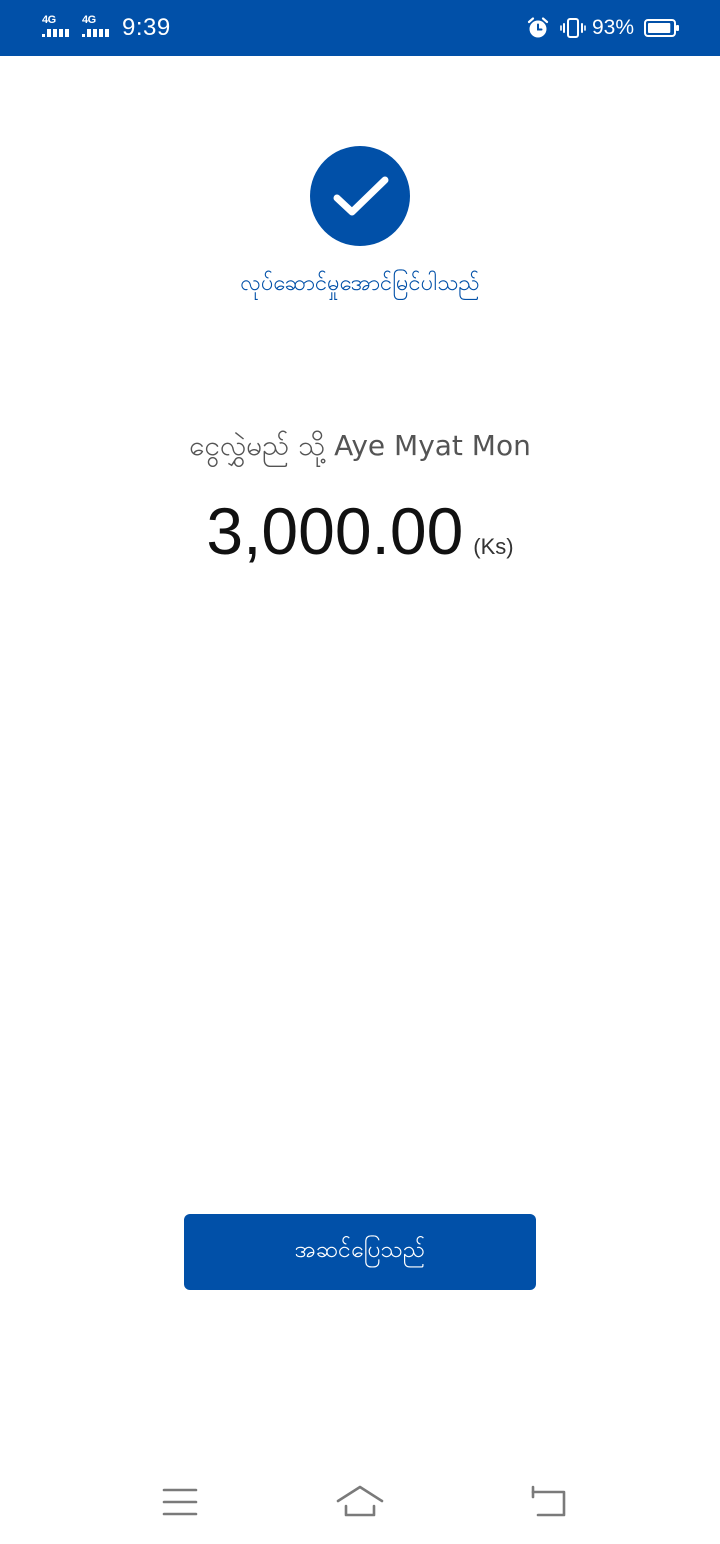  I want to click on menu-button, so click(180, 1503).